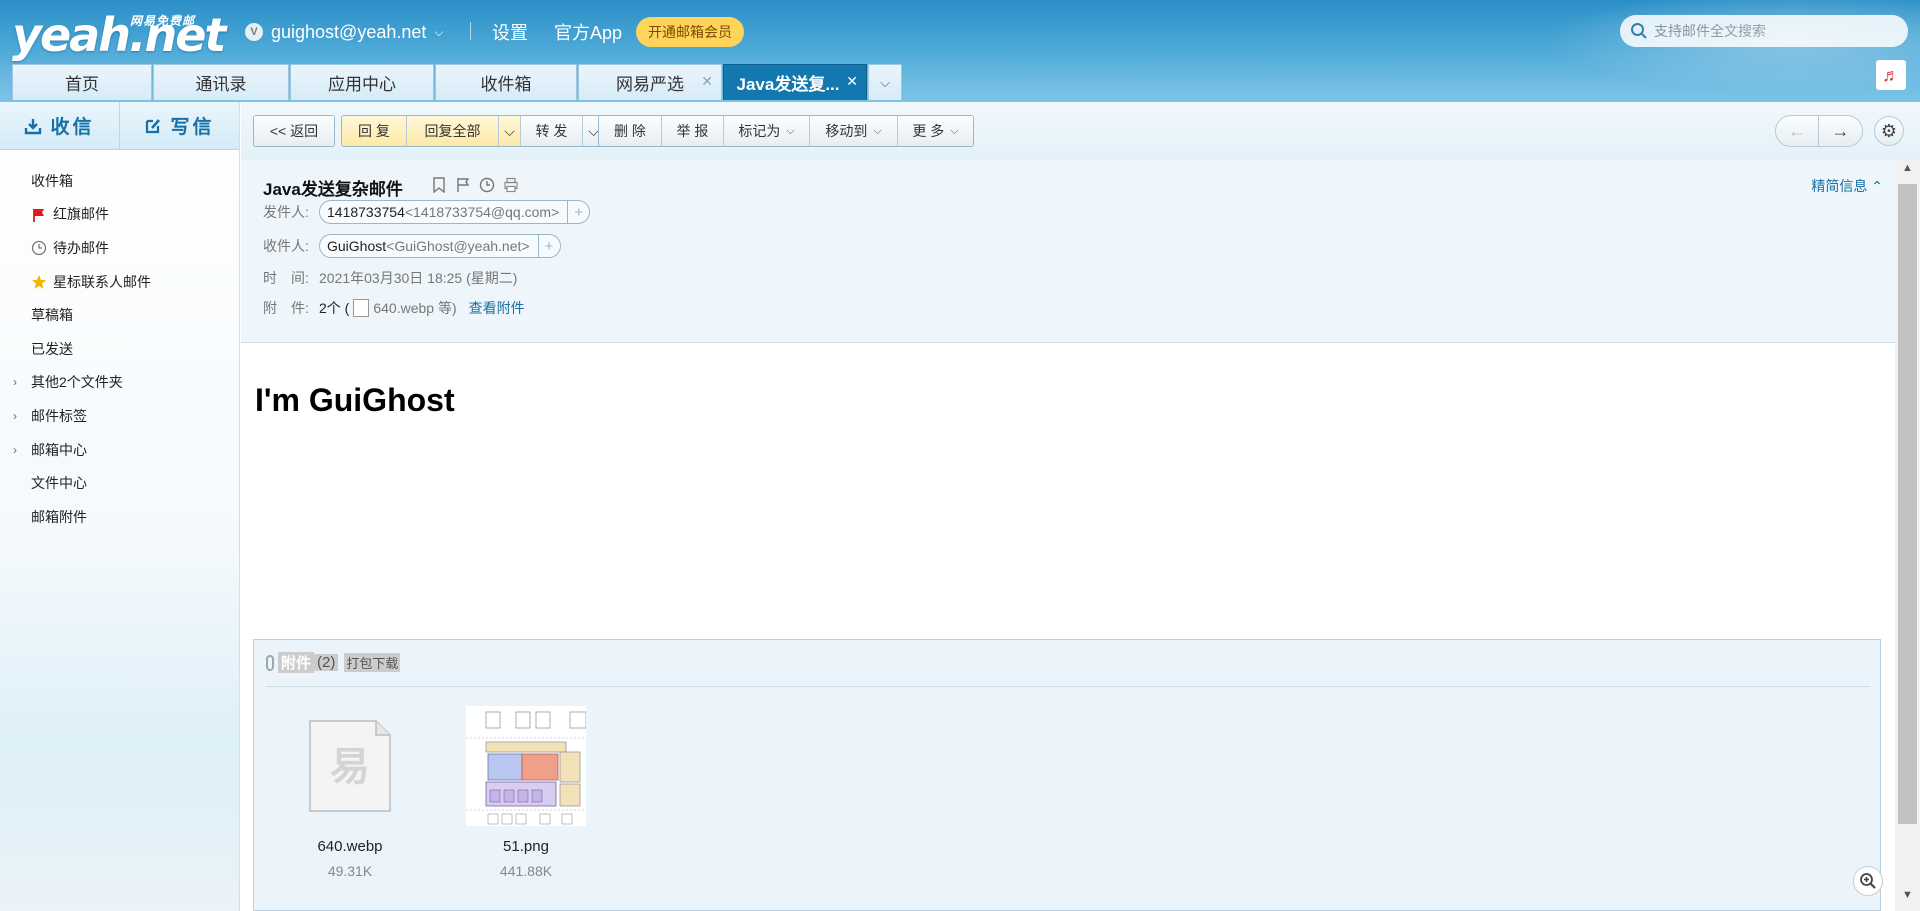  I want to click on zoom-icon, so click(1868, 881).